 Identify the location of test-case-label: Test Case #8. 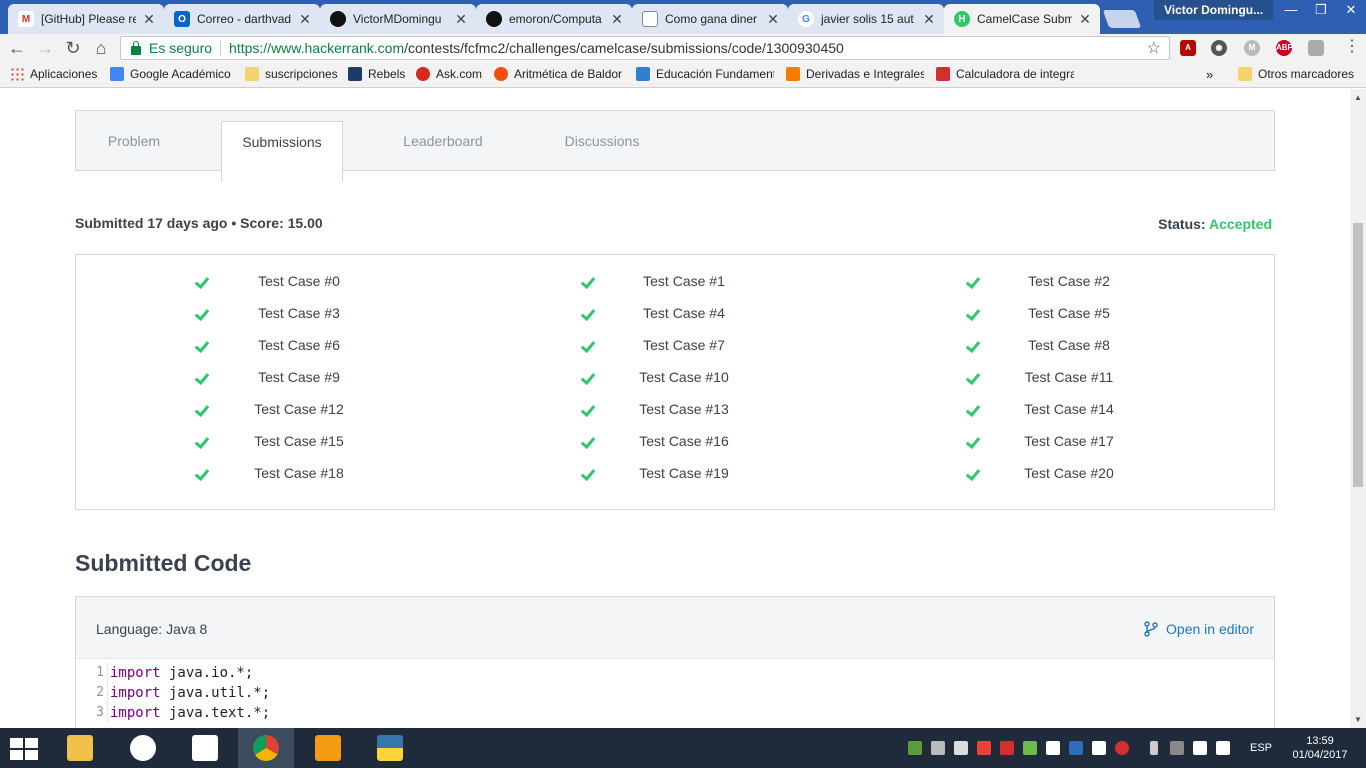
(1069, 345).